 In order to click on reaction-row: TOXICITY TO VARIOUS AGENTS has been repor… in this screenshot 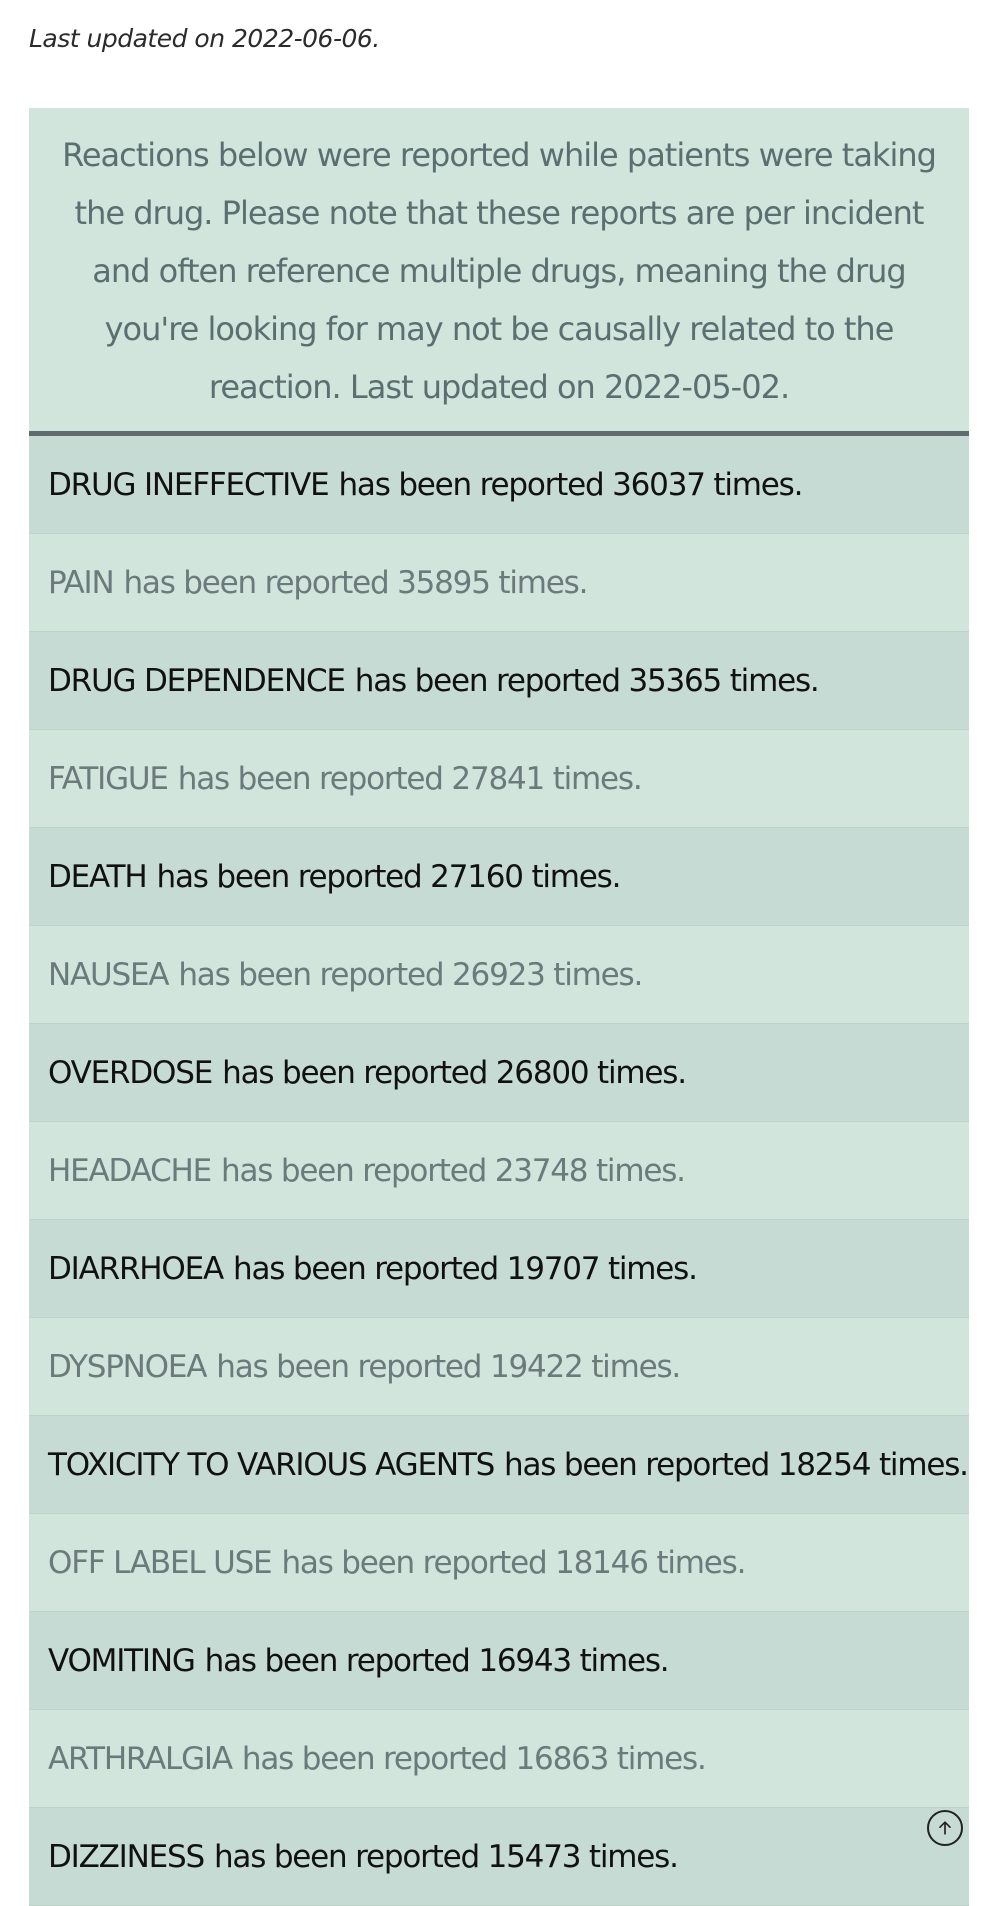, I will do `click(499, 1465)`.